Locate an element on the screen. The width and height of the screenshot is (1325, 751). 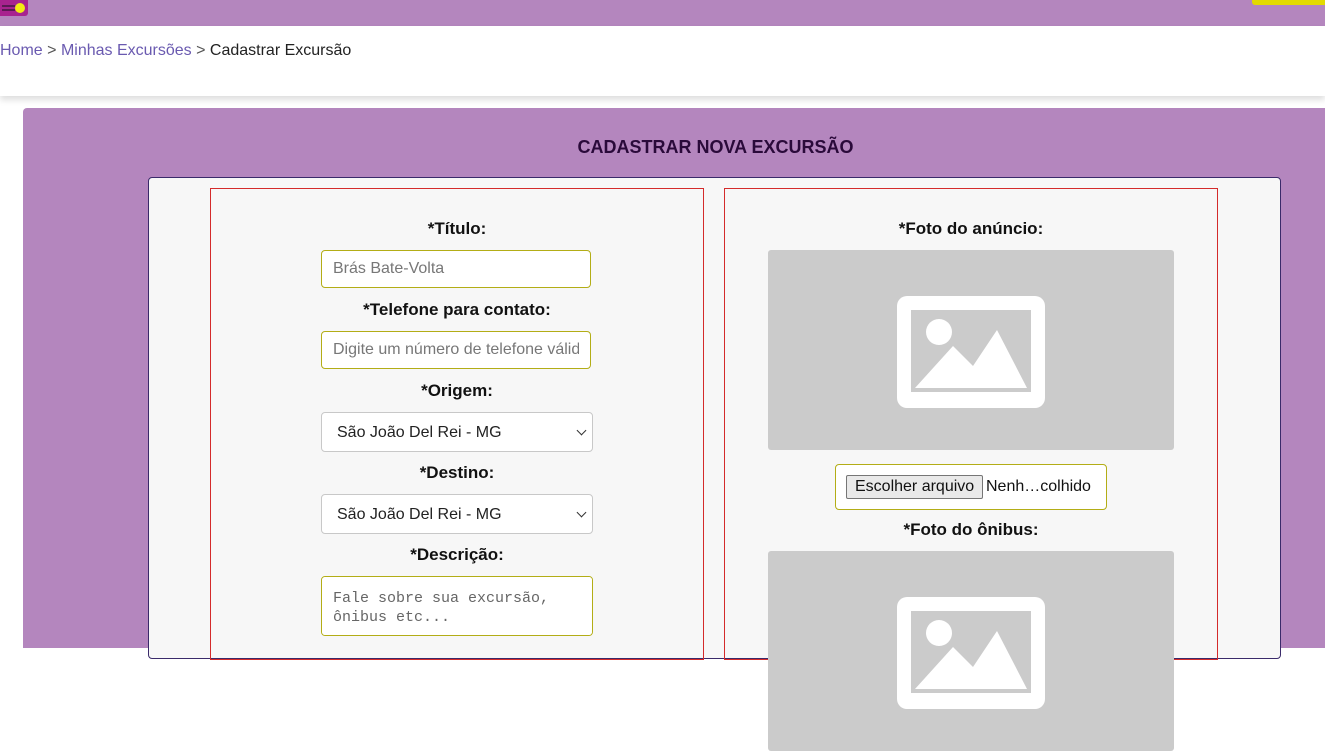
description-textarea is located at coordinates (457, 606).